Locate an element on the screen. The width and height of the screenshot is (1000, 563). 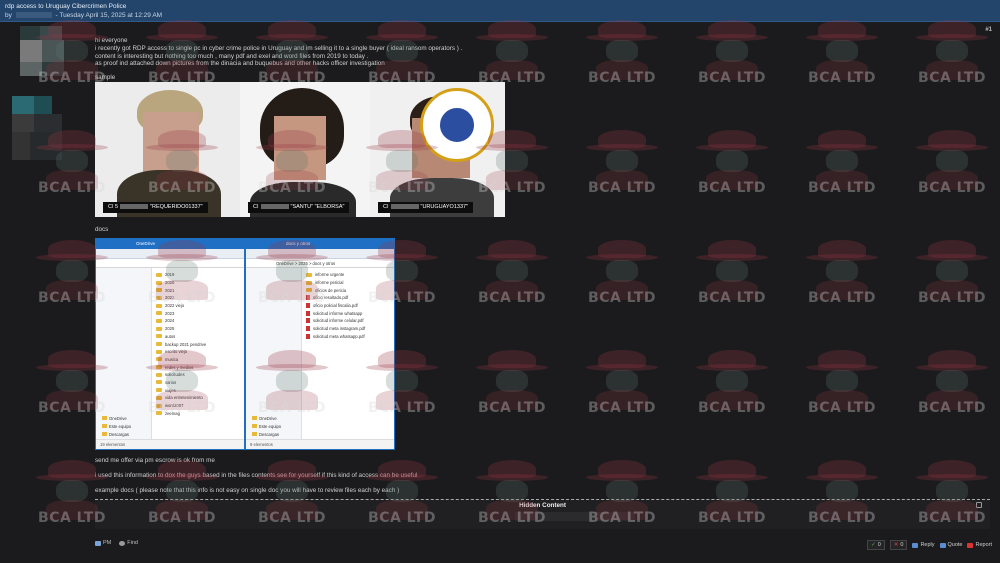
downvote-count: 0 is located at coordinates (902, 545).